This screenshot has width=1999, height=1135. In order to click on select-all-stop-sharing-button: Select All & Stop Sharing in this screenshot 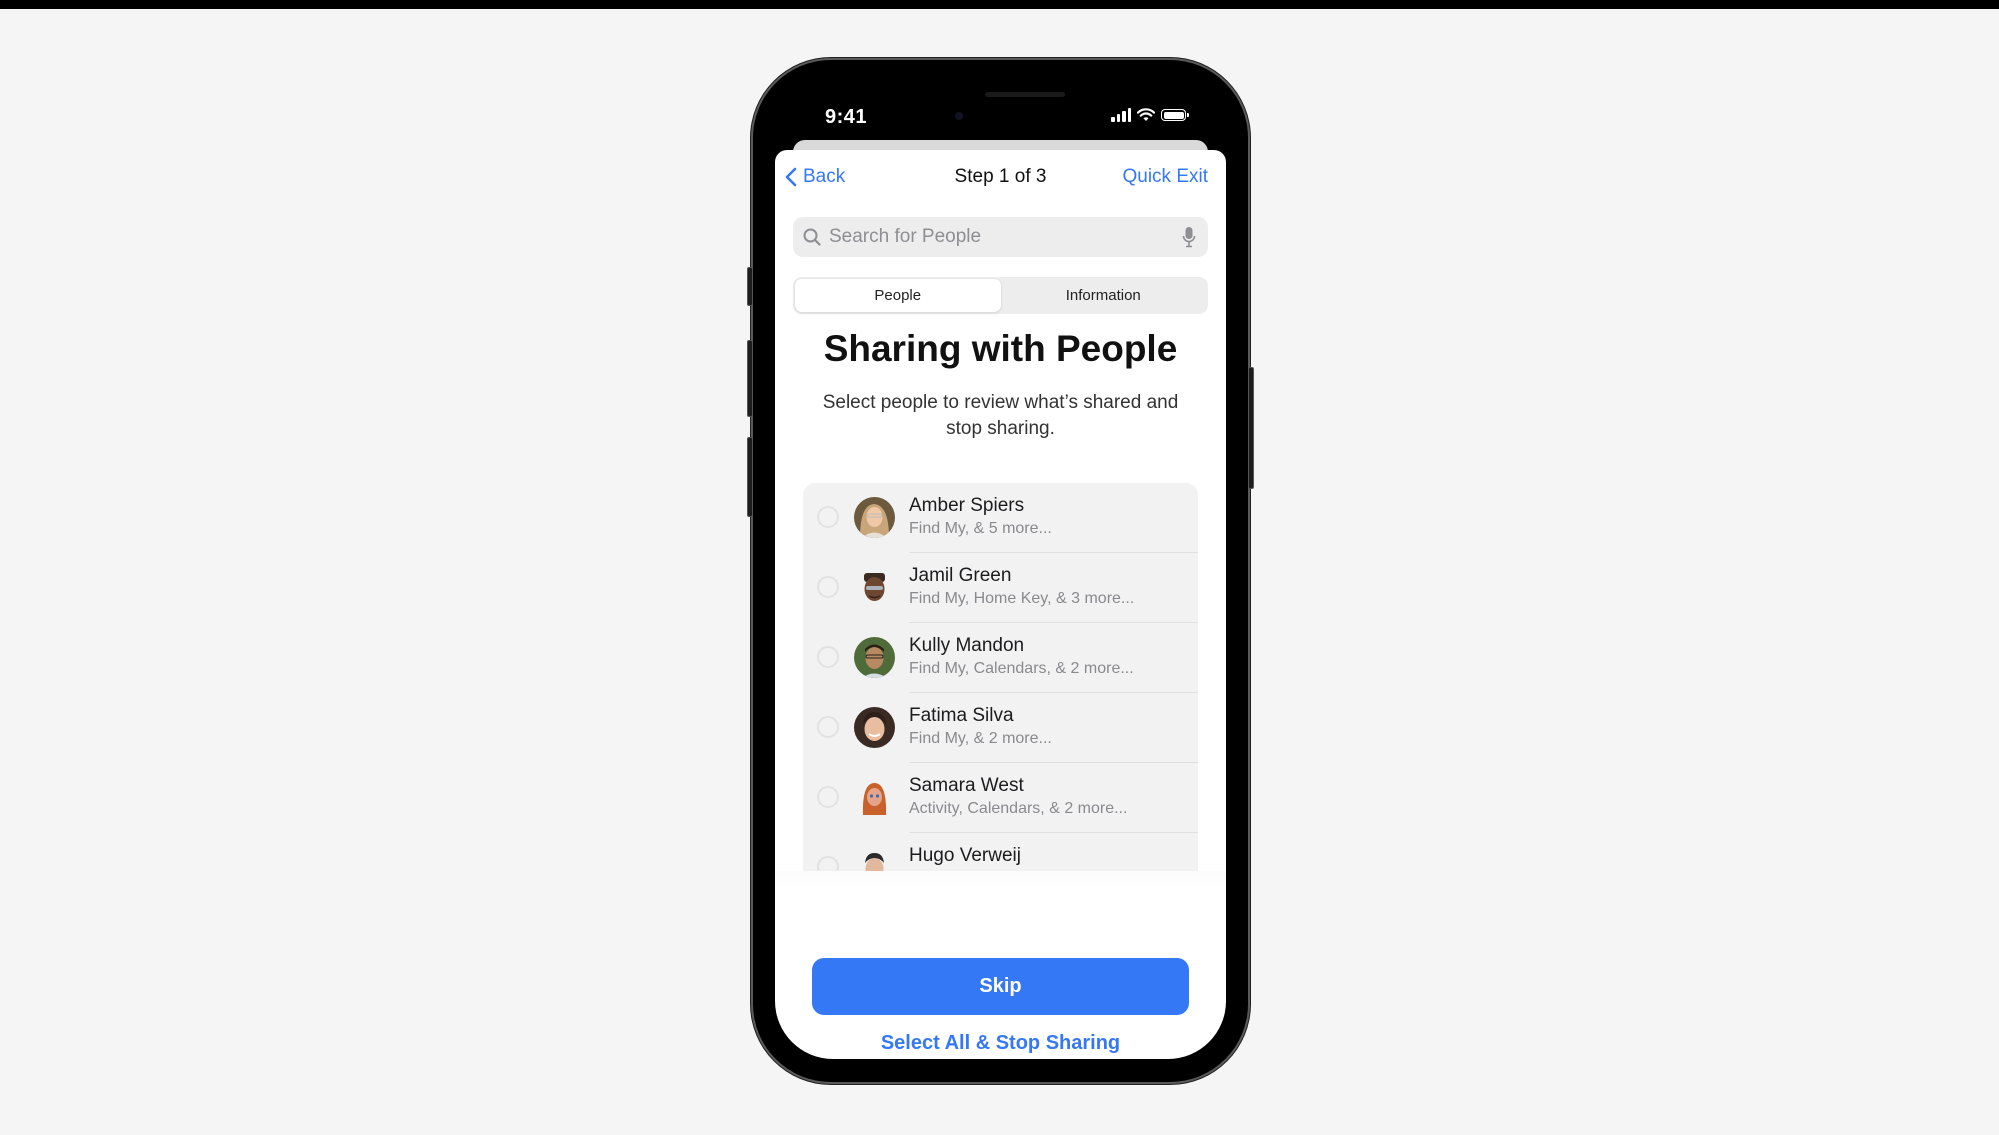, I will do `click(1000, 1043)`.